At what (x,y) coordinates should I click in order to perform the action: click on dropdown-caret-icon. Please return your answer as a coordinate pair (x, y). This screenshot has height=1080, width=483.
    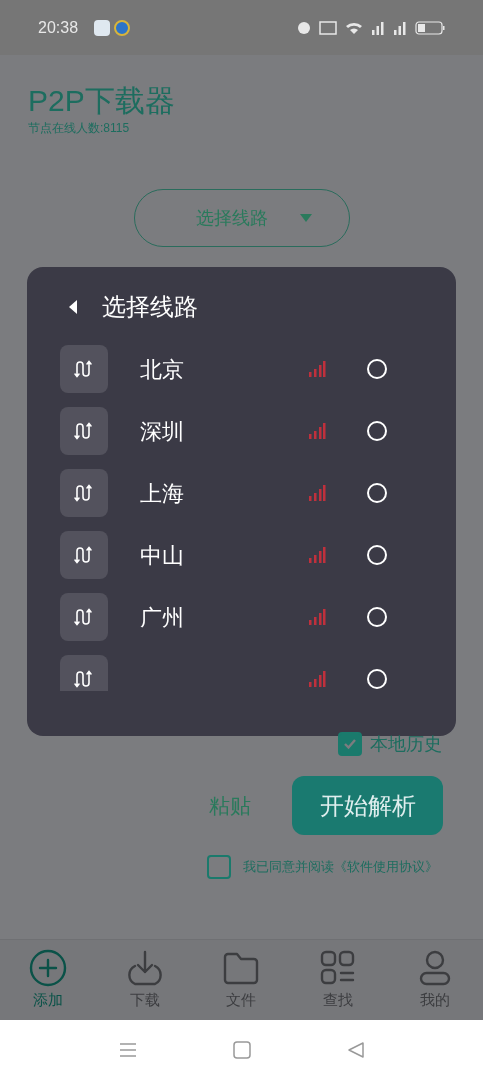
    Looking at the image, I should click on (305, 218).